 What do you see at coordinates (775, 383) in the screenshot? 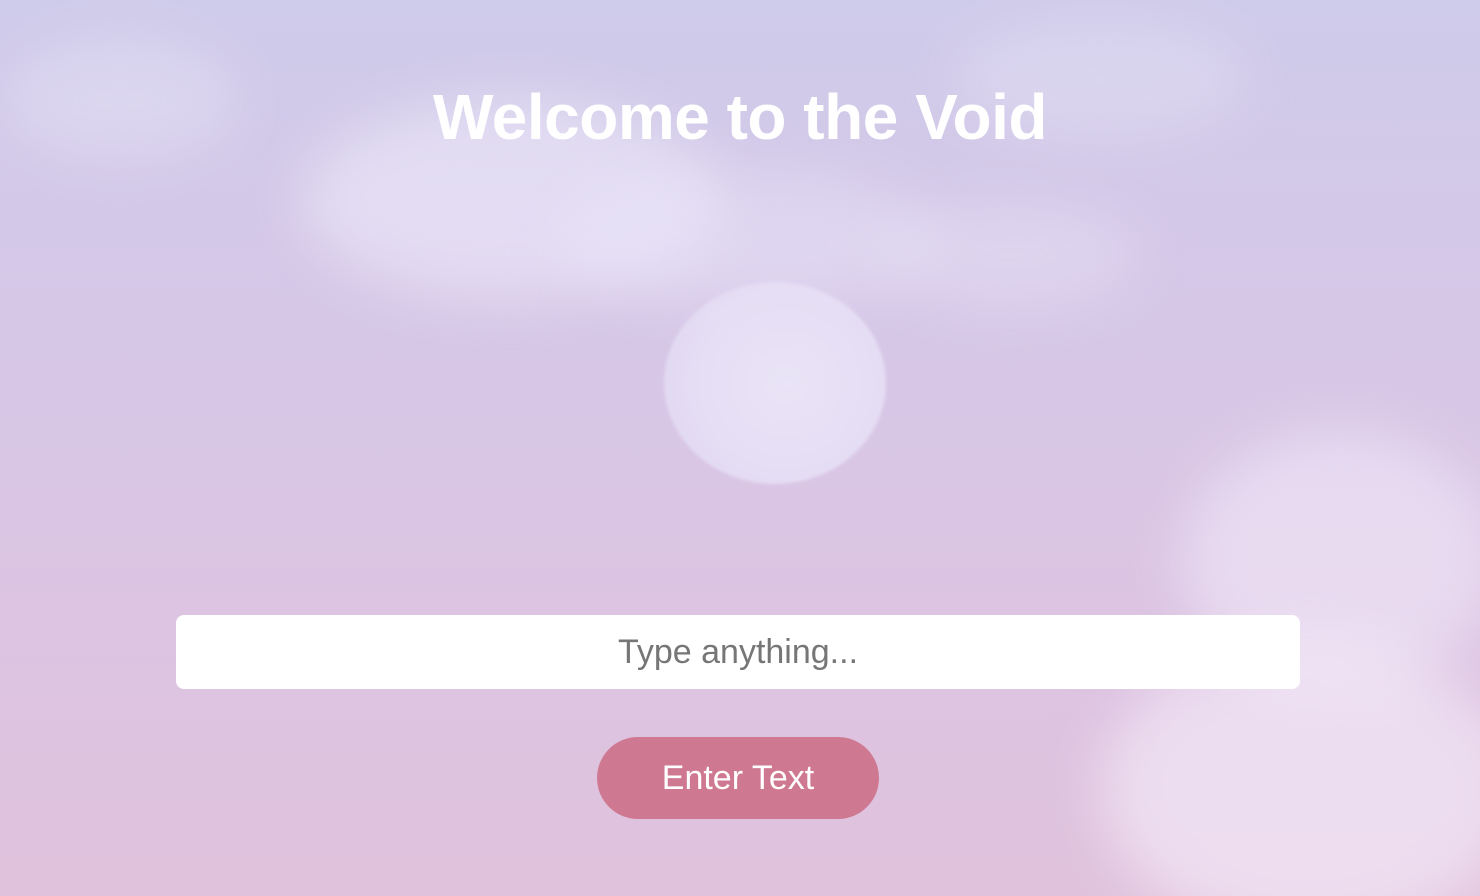
I see `moon` at bounding box center [775, 383].